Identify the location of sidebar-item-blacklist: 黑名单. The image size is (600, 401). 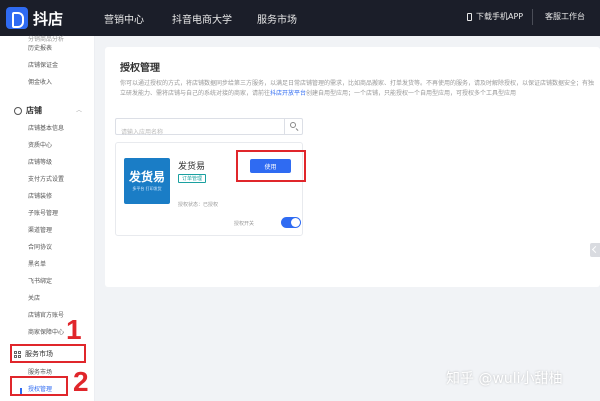
(37, 263).